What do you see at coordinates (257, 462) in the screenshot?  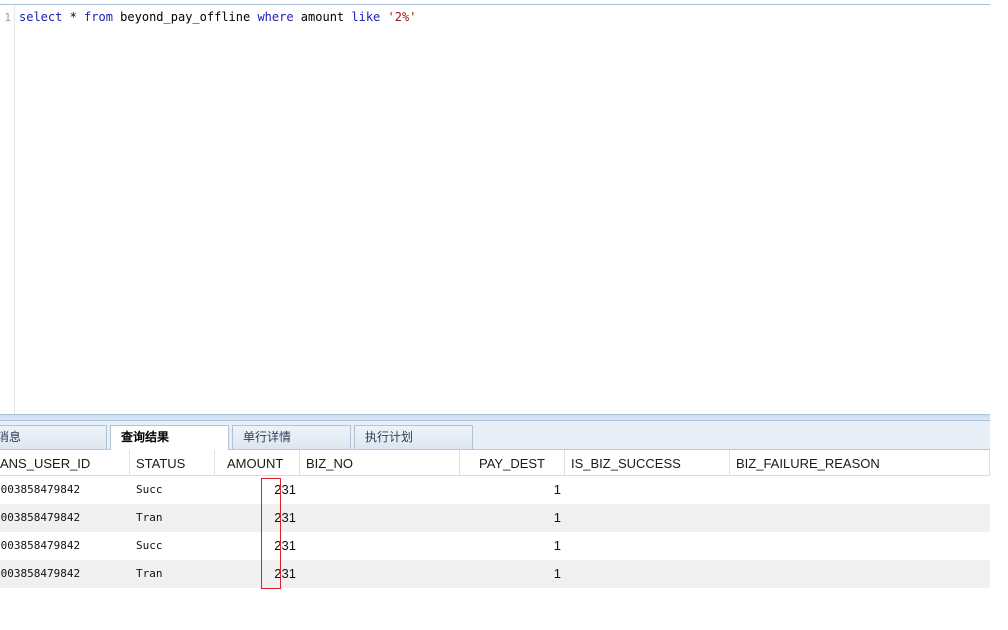 I see `column-header-amount: AMOUNT` at bounding box center [257, 462].